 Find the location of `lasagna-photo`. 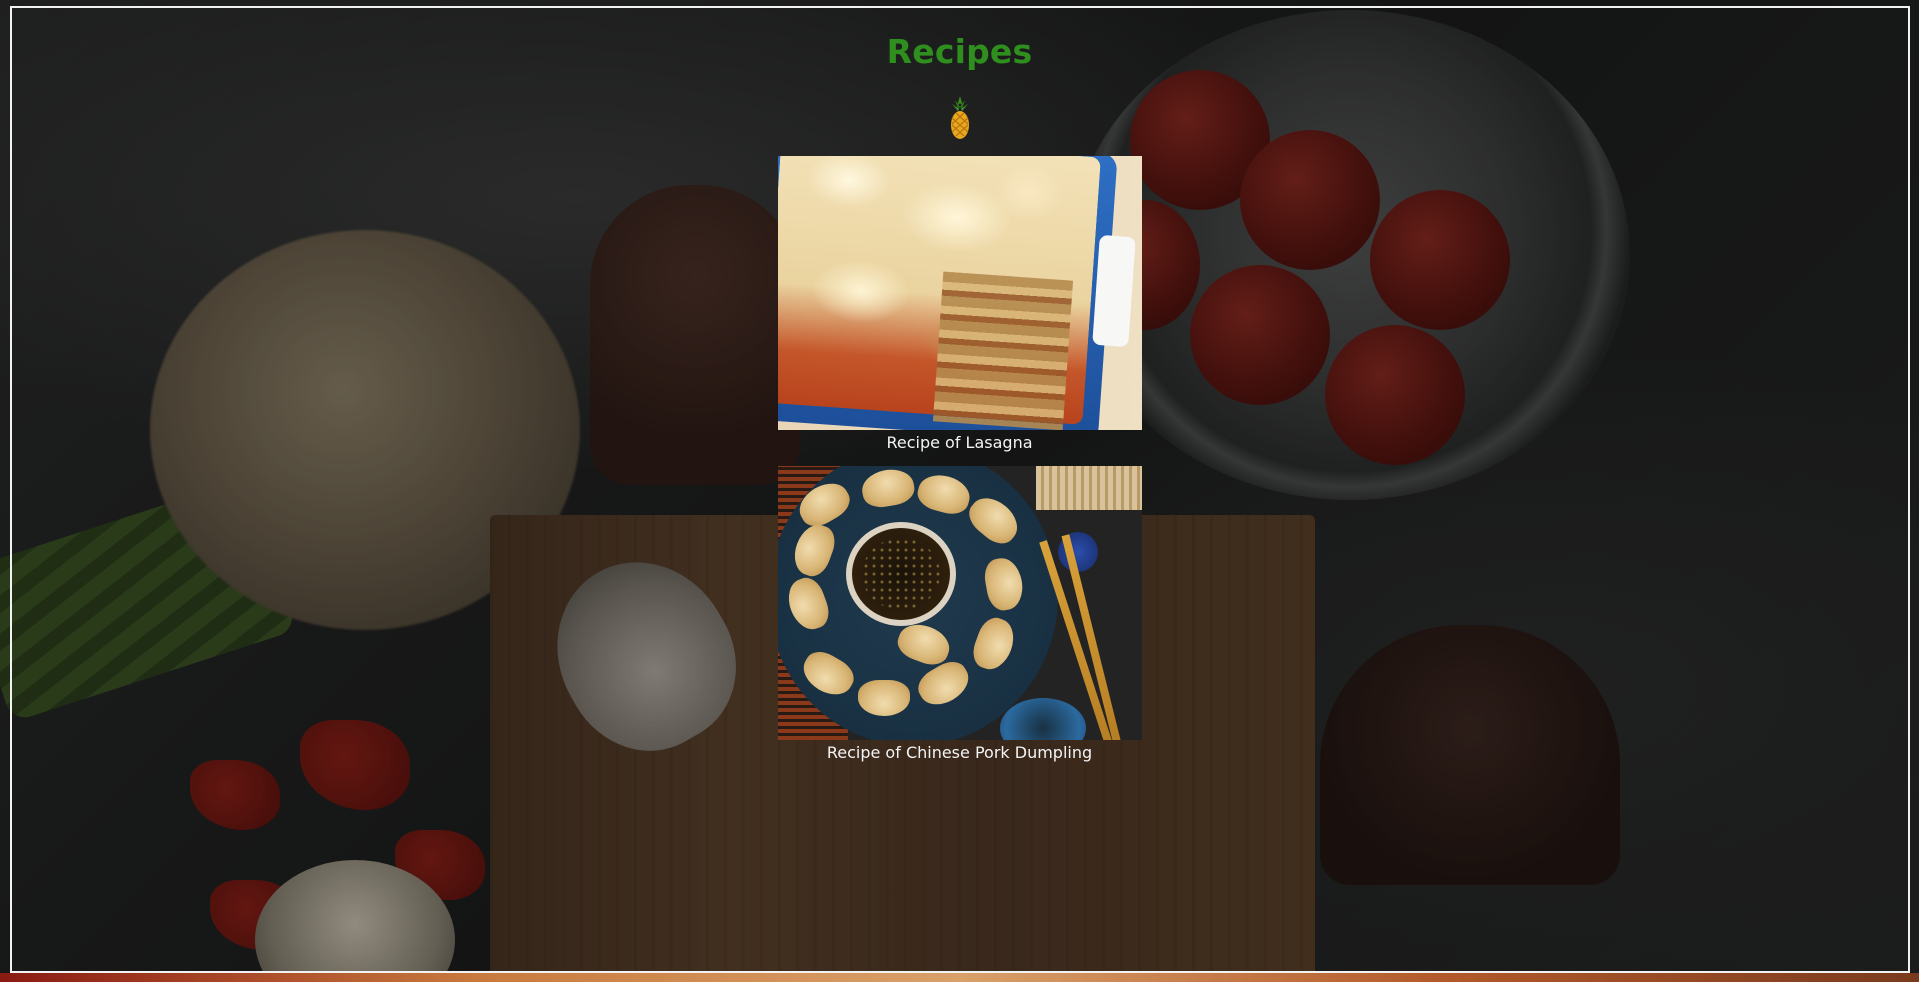

lasagna-photo is located at coordinates (959, 293).